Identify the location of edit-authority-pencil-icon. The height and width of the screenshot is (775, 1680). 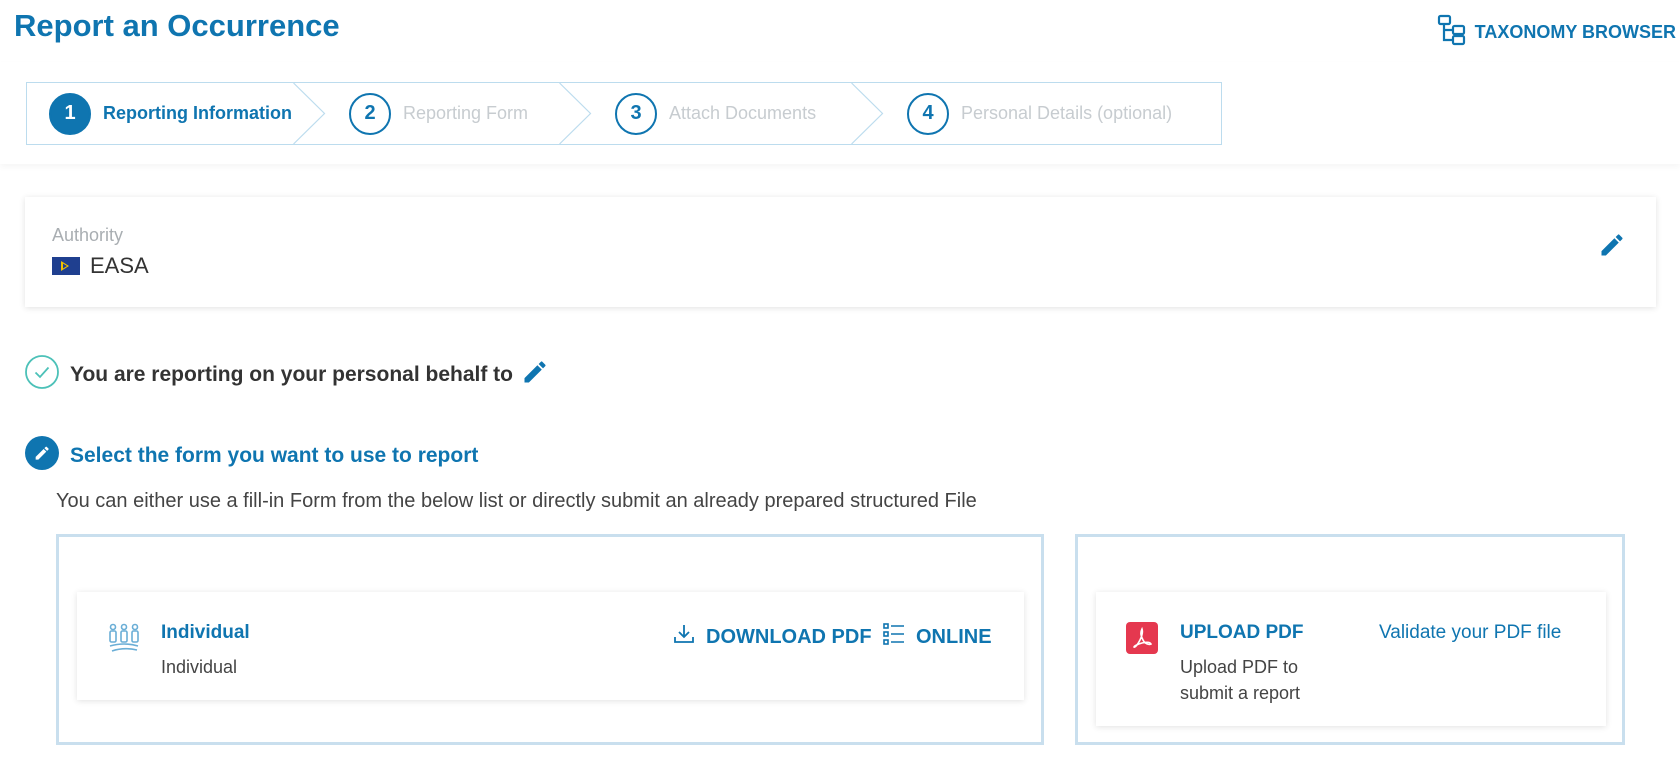
(1612, 247).